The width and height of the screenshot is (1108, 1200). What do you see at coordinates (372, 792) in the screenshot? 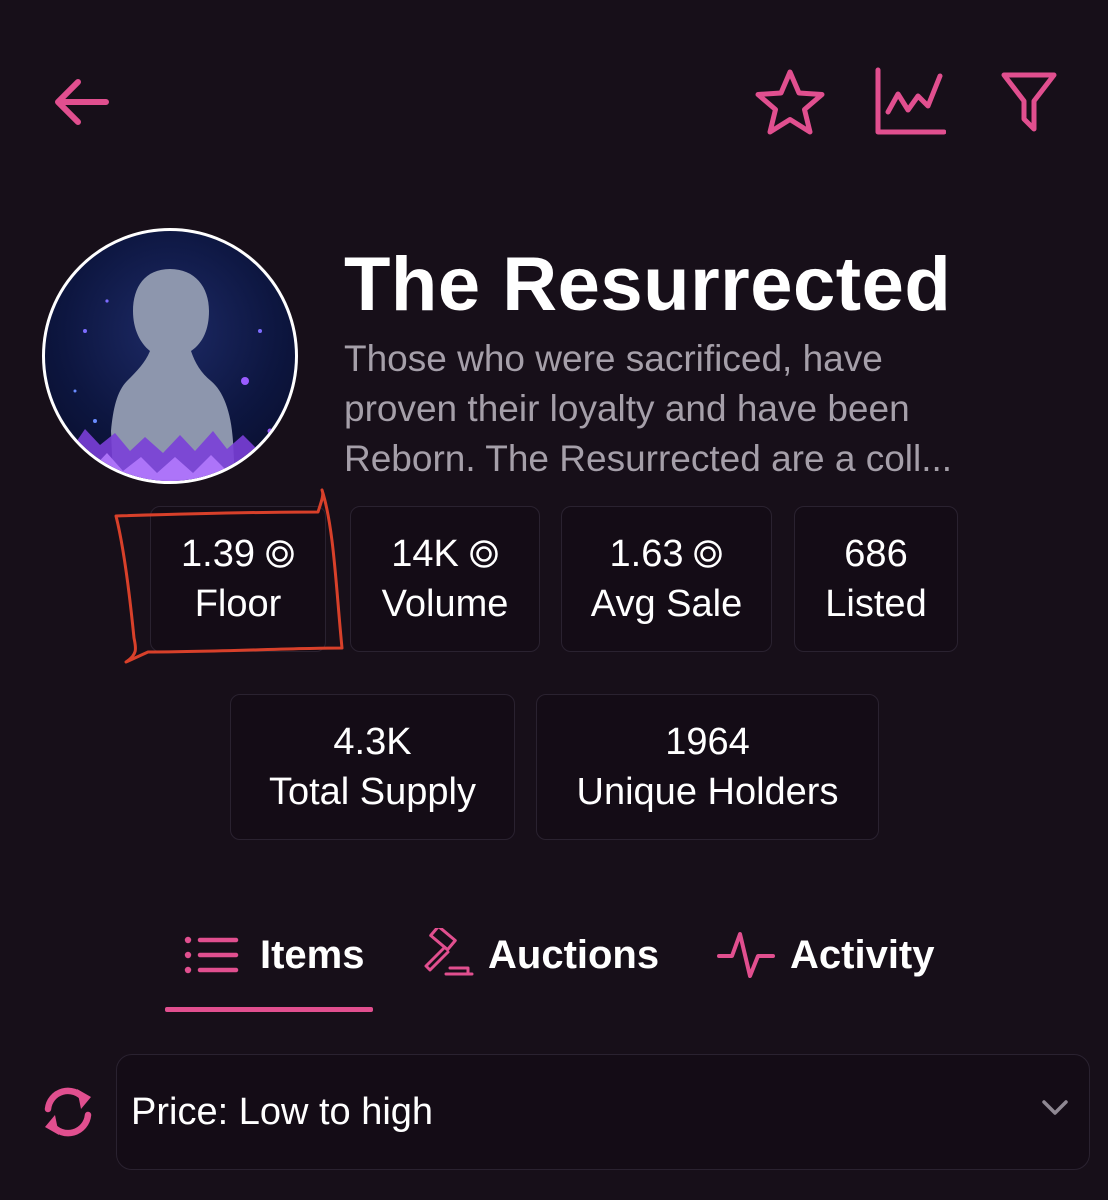
I see `stat-label: Total Supply` at bounding box center [372, 792].